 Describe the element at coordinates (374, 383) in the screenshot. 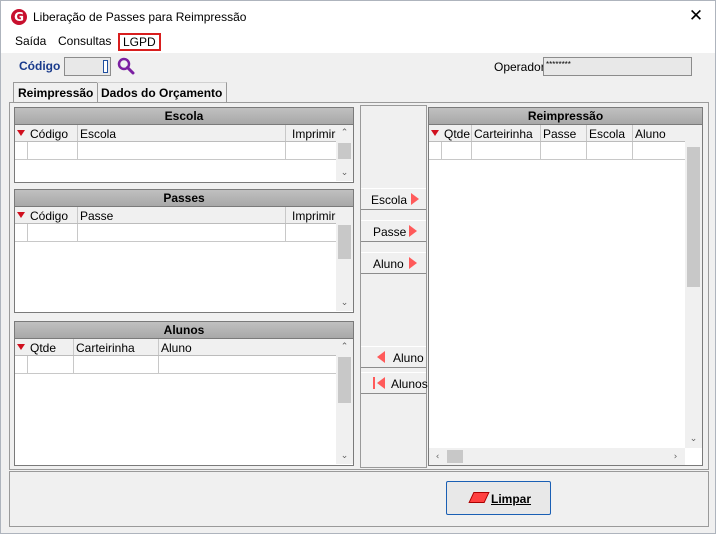

I see `arrow-first-icon` at that location.